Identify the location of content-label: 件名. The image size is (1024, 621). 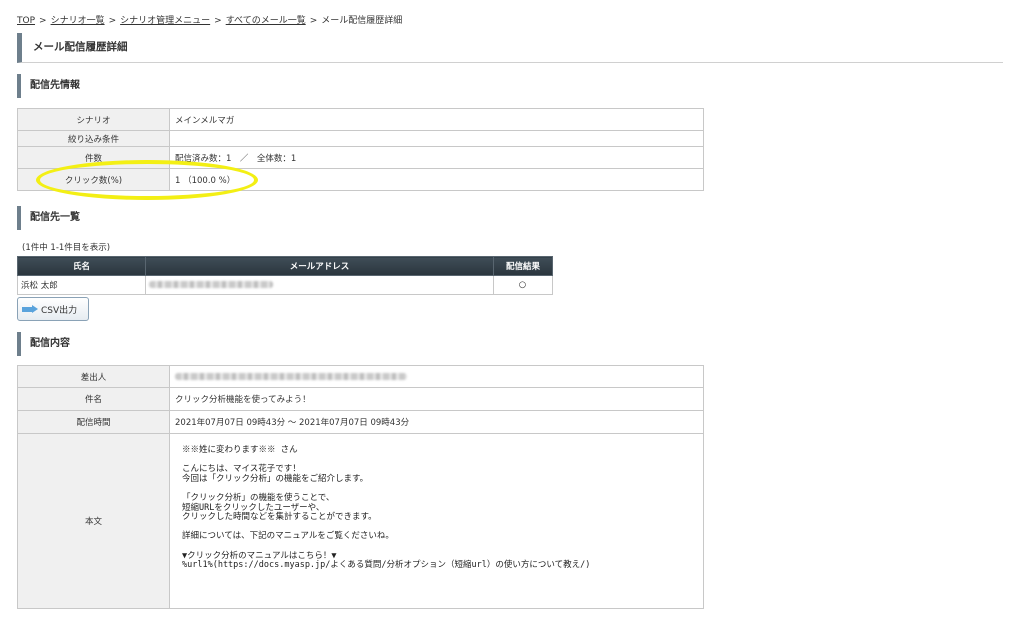
(93, 399).